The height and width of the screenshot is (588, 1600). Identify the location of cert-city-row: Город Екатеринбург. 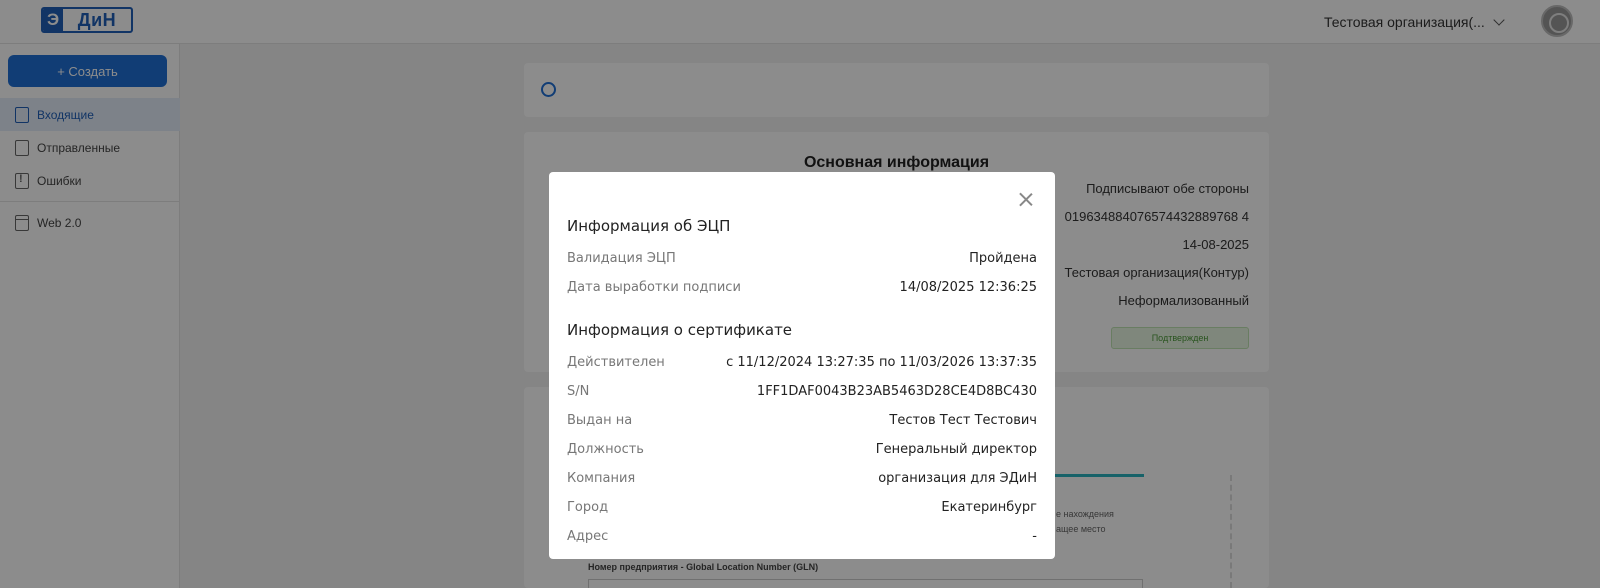
(802, 507).